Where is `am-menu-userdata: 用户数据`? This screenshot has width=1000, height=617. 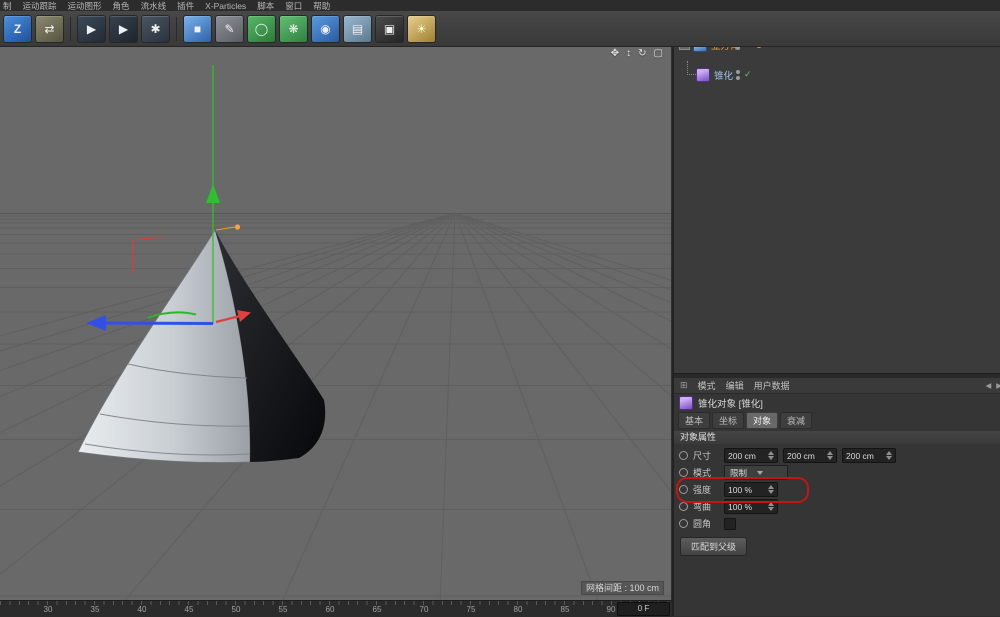 am-menu-userdata: 用户数据 is located at coordinates (772, 385).